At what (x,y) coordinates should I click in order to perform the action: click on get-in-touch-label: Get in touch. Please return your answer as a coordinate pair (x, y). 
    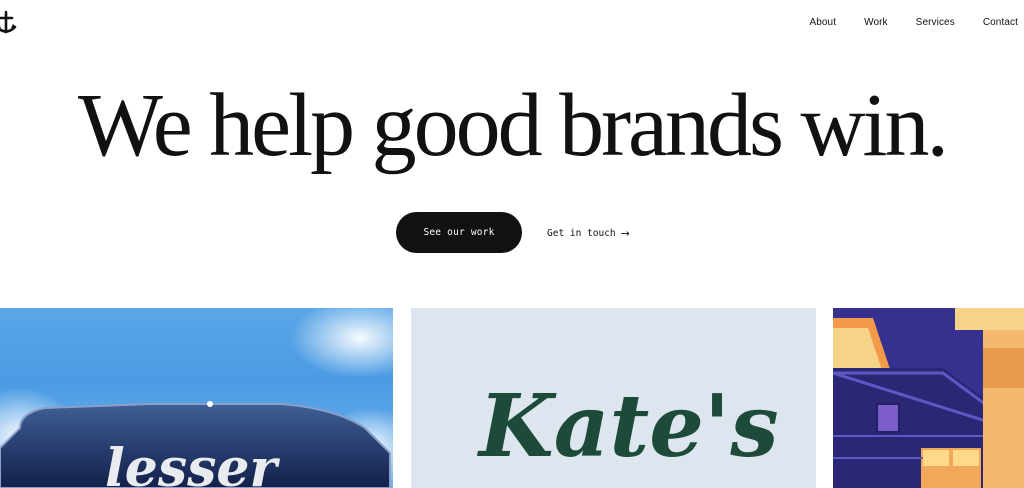
    Looking at the image, I should click on (581, 233).